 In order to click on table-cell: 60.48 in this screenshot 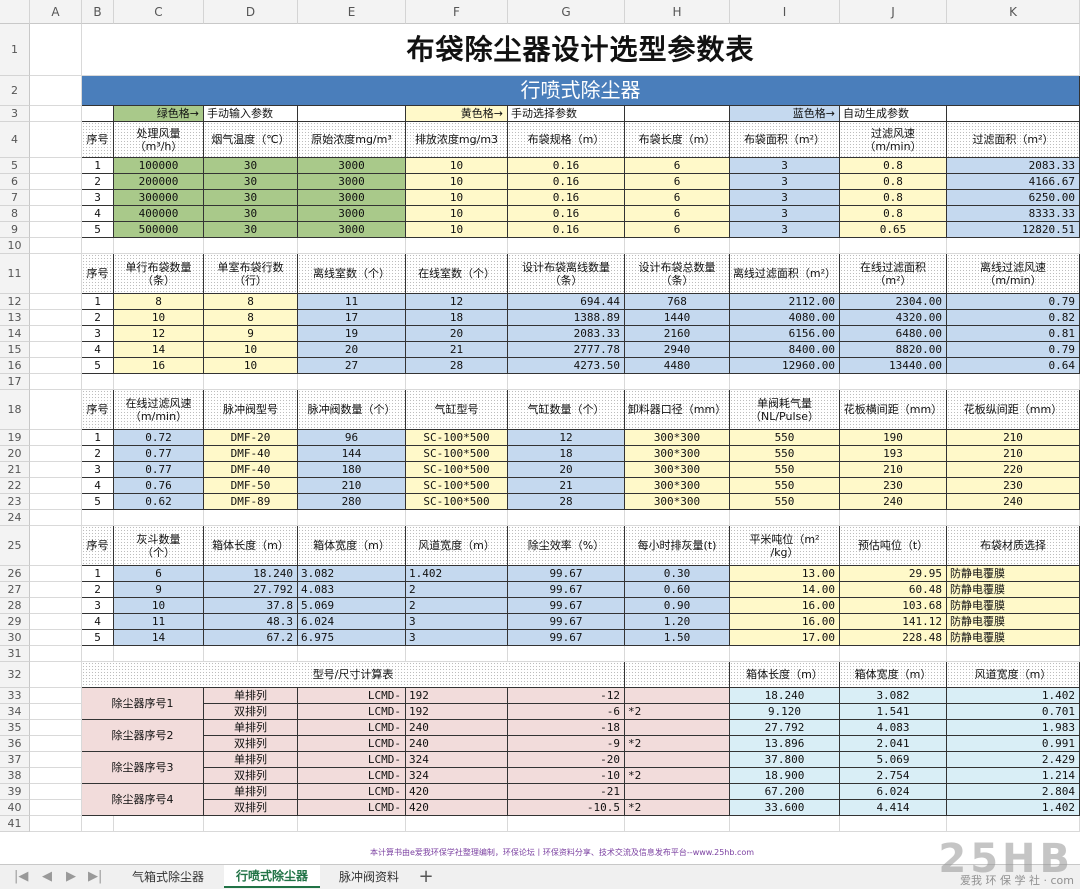, I will do `click(893, 590)`.